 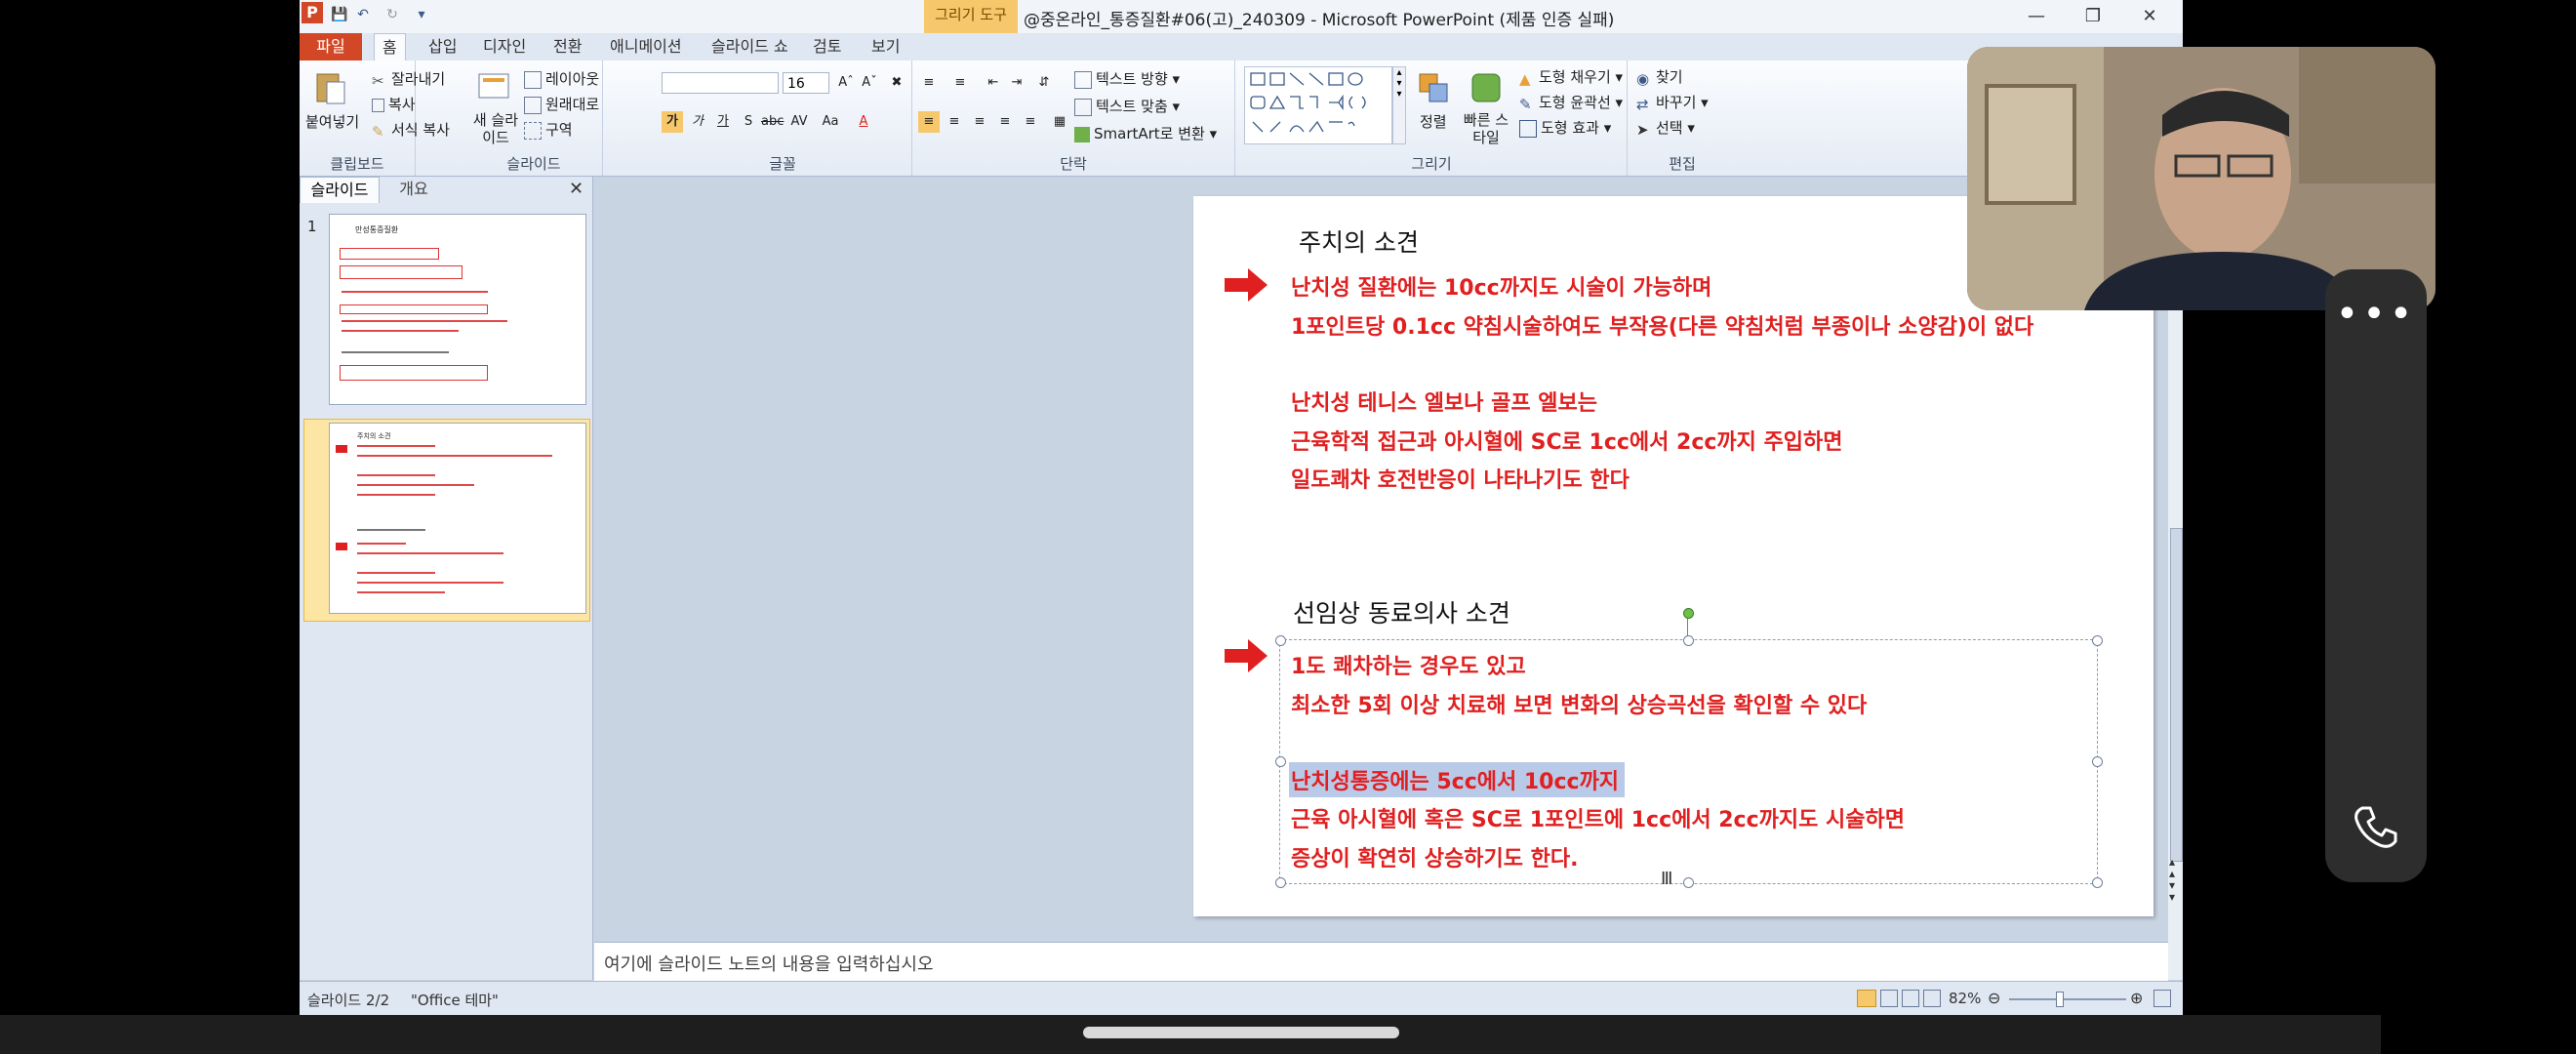 I want to click on save-icon: 💾, so click(x=339, y=14).